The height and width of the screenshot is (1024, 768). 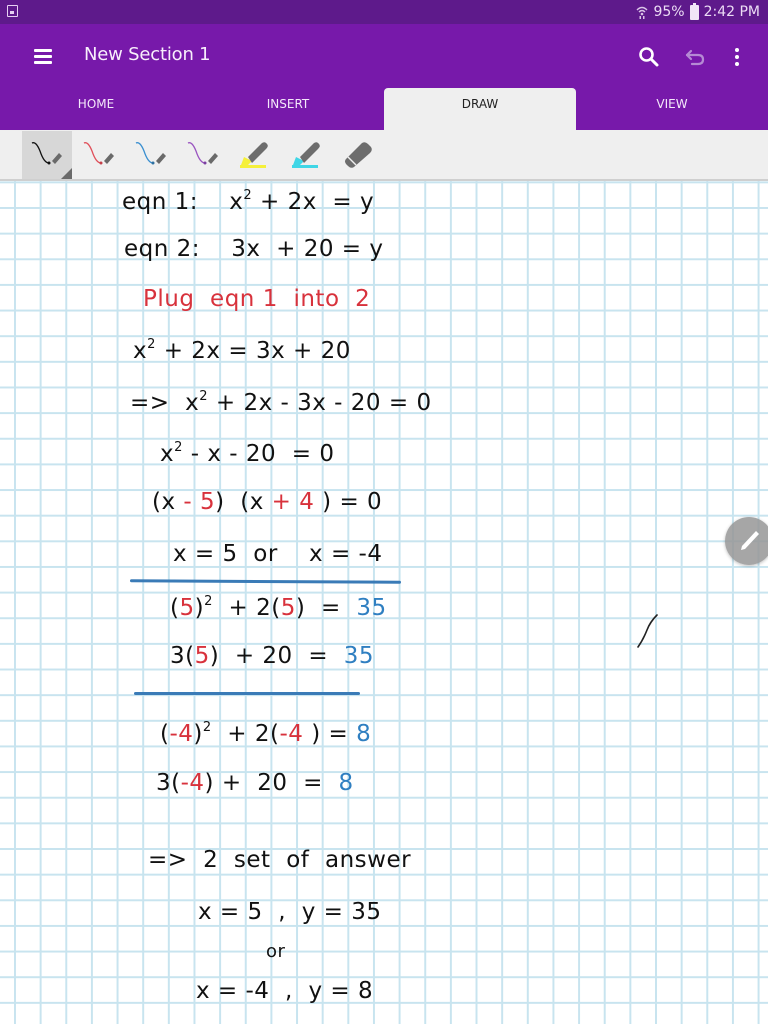 What do you see at coordinates (694, 11) in the screenshot?
I see `battery-icon` at bounding box center [694, 11].